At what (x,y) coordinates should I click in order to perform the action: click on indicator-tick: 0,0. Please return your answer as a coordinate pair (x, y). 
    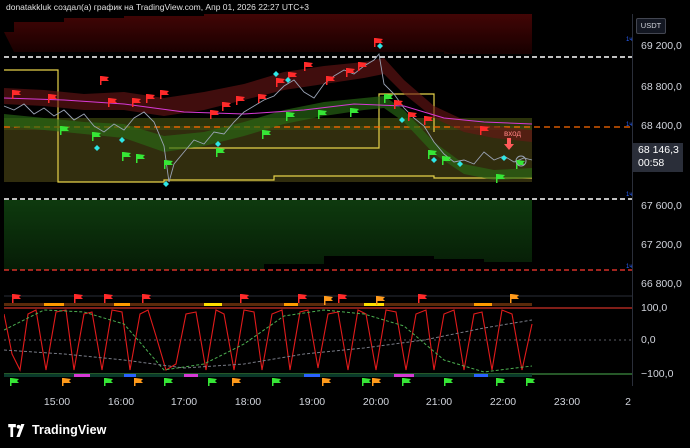
    Looking at the image, I should click on (648, 340).